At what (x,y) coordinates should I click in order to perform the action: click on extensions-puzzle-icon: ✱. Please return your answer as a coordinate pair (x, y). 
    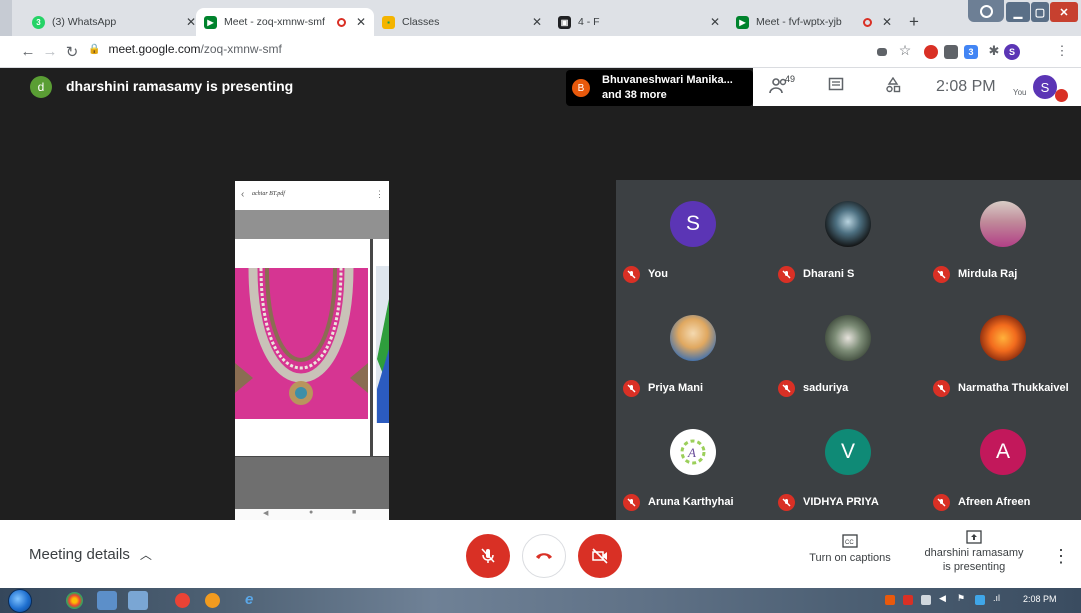
    Looking at the image, I should click on (994, 51).